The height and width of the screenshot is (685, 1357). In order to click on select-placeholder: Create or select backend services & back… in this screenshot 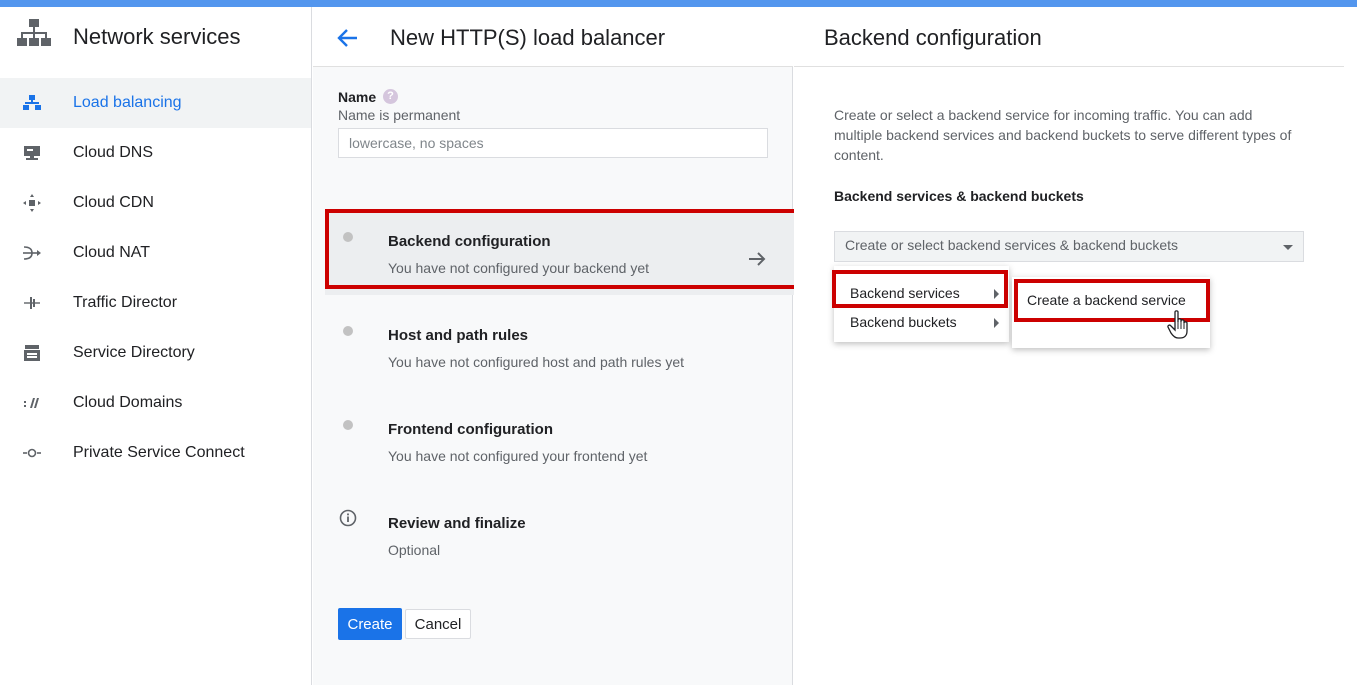, I will do `click(1012, 245)`.